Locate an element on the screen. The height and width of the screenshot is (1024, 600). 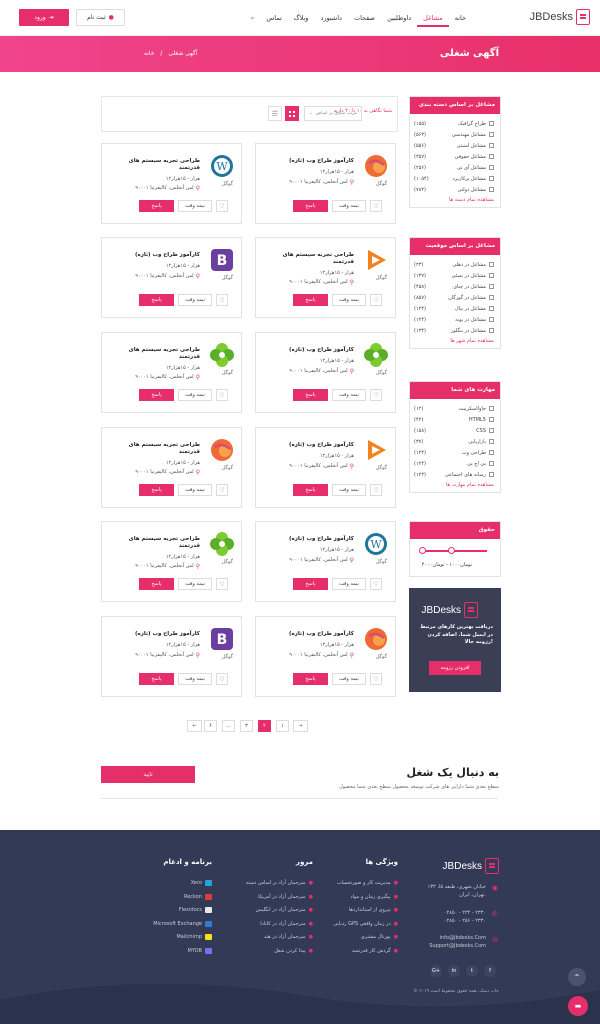
login-button: ورود ⇥ is located at coordinates (44, 17).